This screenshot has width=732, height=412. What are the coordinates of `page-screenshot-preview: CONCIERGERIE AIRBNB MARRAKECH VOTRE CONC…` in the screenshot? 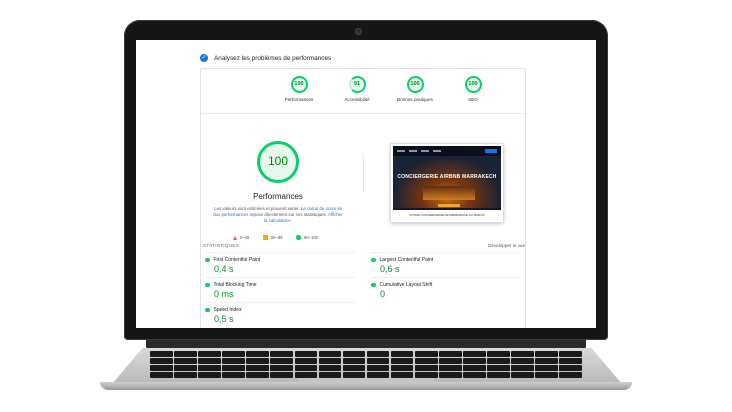 It's located at (447, 183).